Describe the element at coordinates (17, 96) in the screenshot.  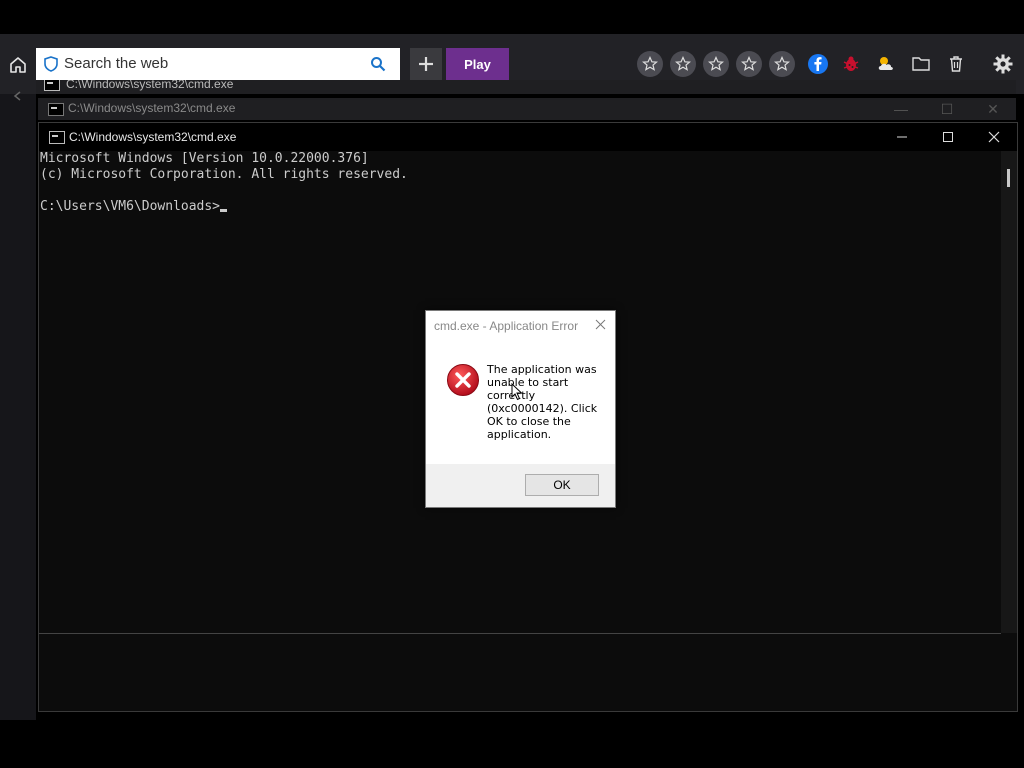
I see `back-arrow-icon` at that location.